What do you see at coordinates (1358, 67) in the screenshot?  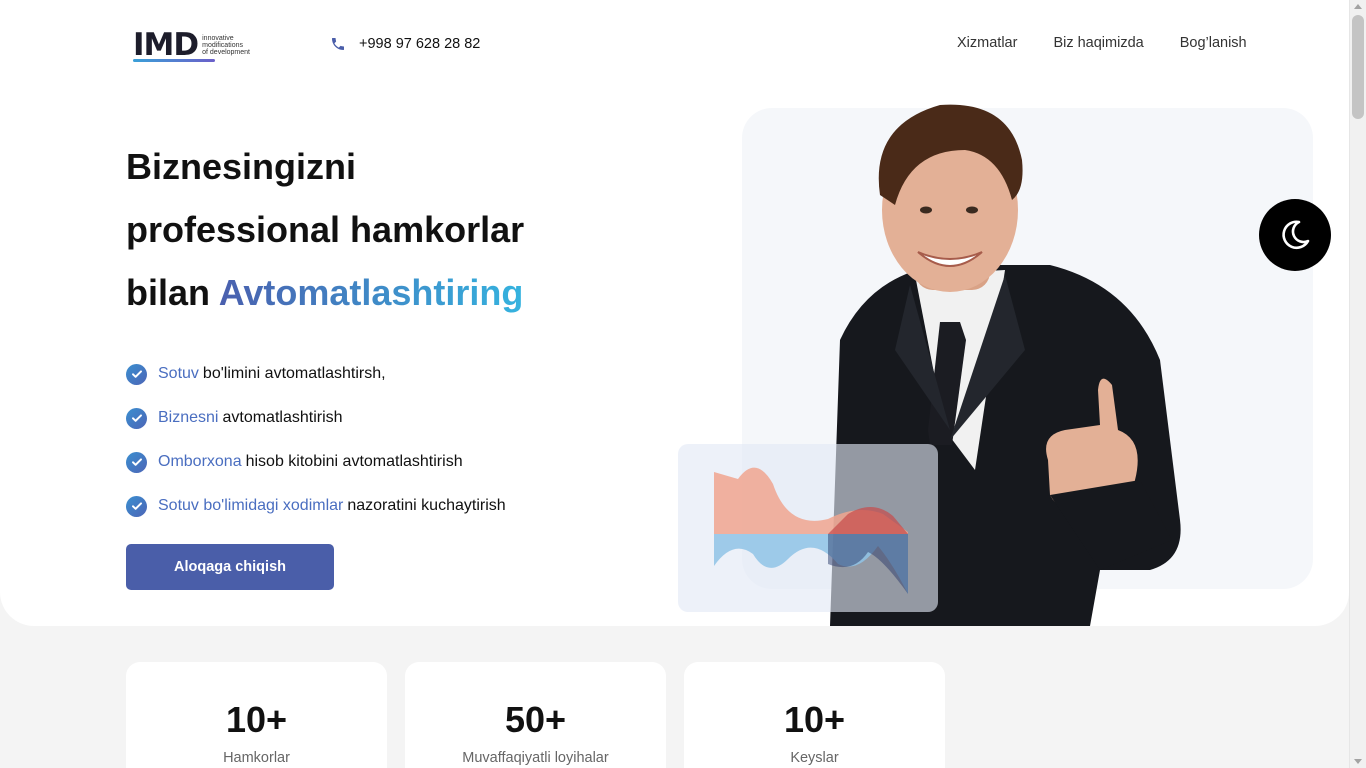 I see `scroll-thumb` at bounding box center [1358, 67].